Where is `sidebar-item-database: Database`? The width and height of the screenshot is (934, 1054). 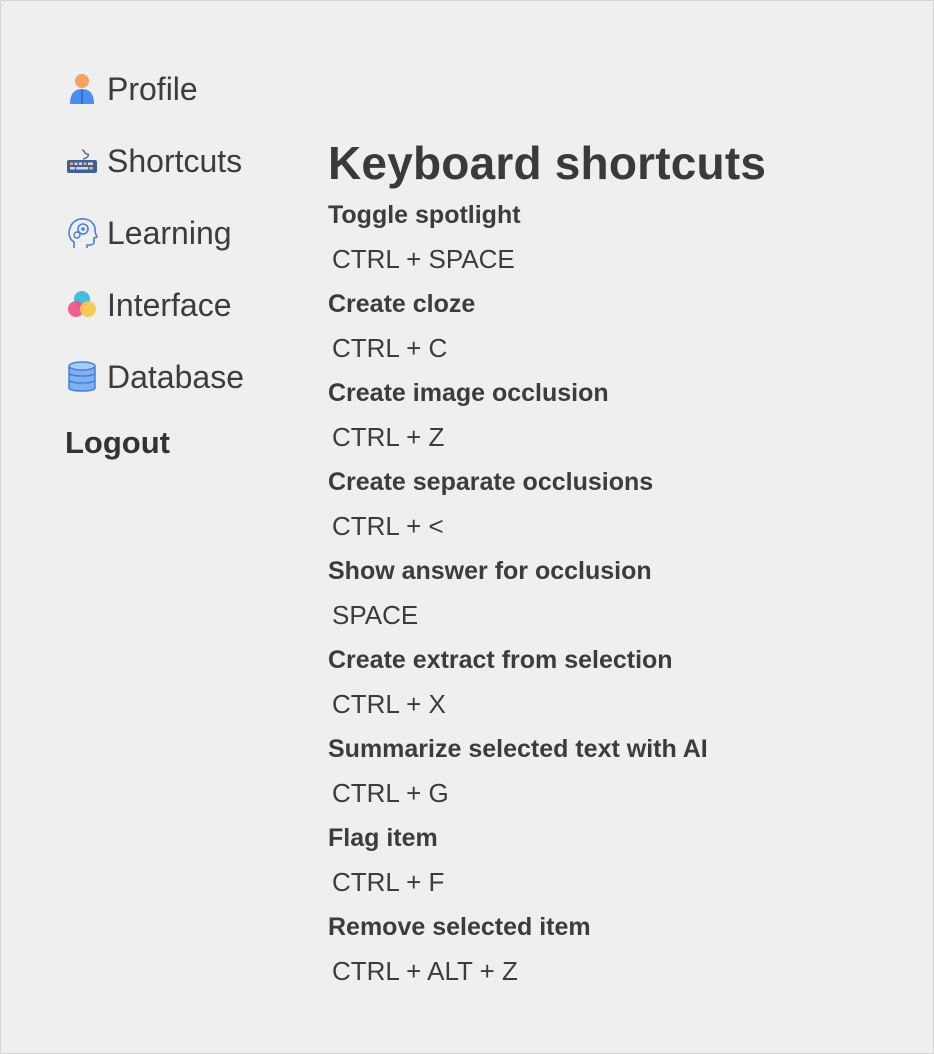
sidebar-item-database: Database is located at coordinates (180, 377).